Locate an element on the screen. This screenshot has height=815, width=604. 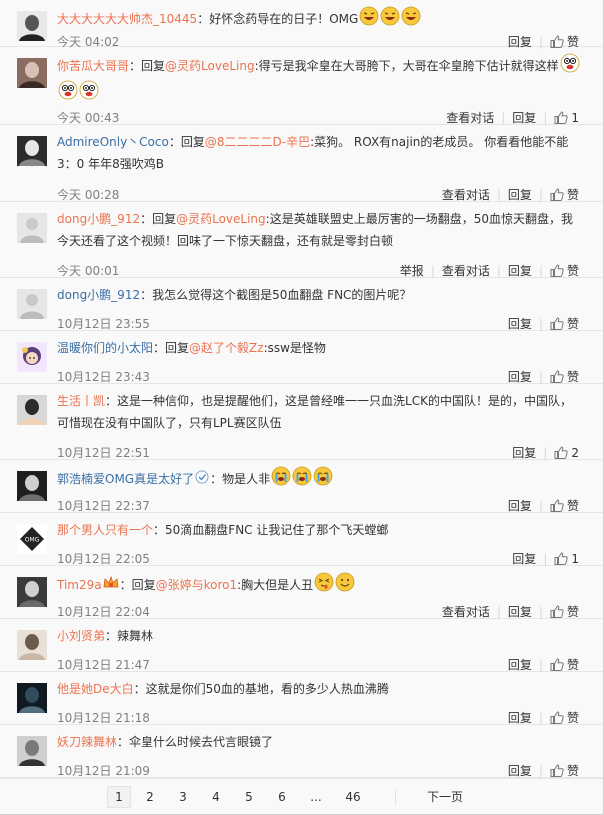
pagination: 1 2 3 4 5 6... 46 下一页 is located at coordinates (301, 796).